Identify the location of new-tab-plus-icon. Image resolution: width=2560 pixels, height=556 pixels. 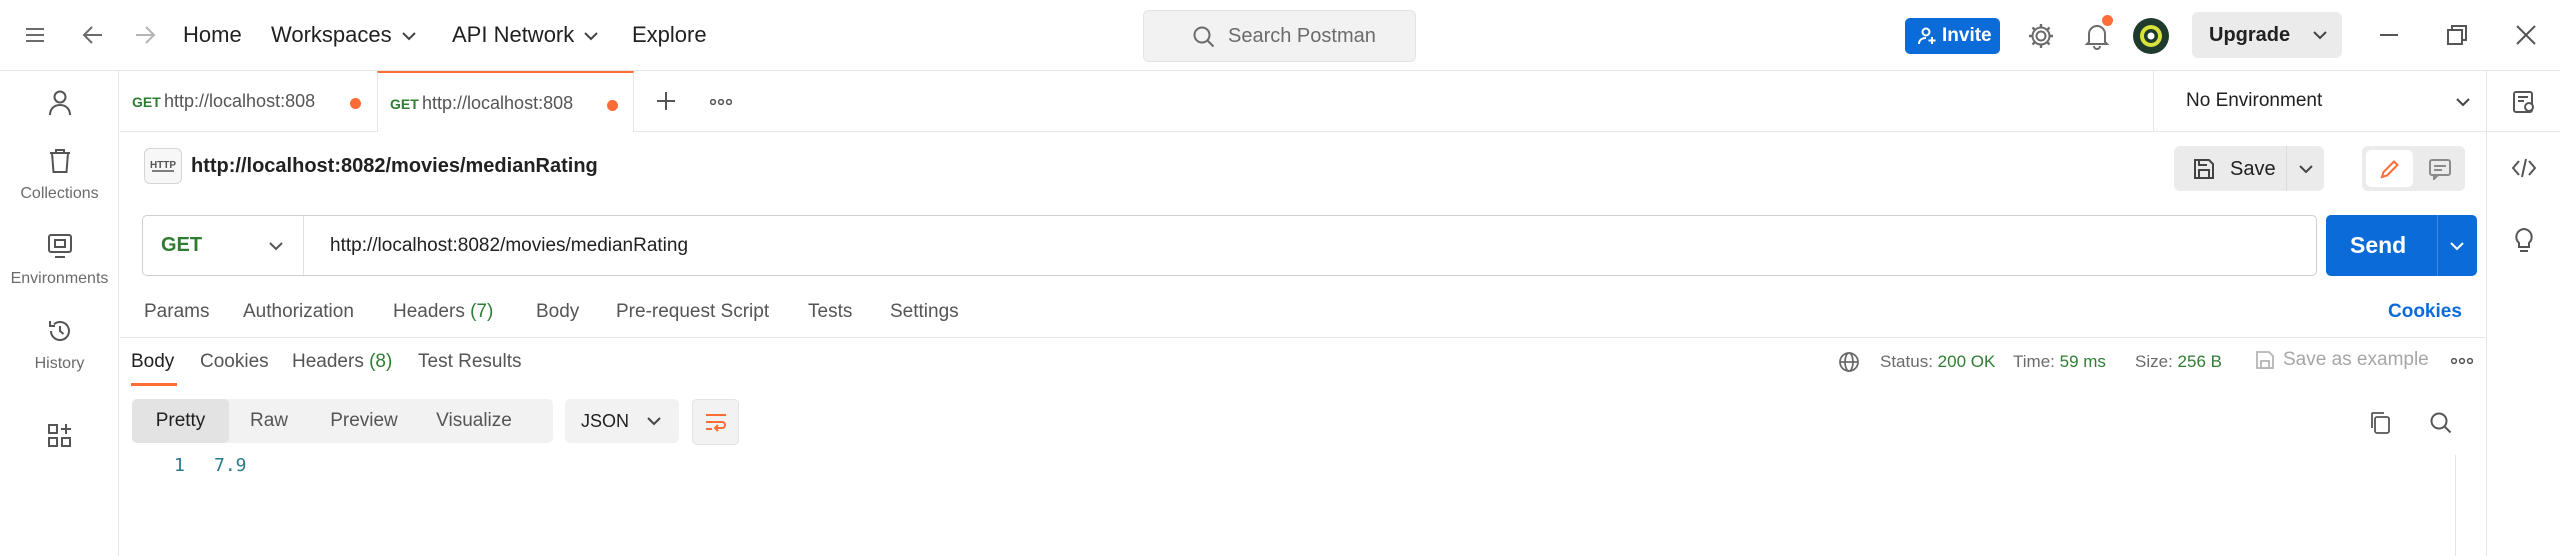
(666, 101).